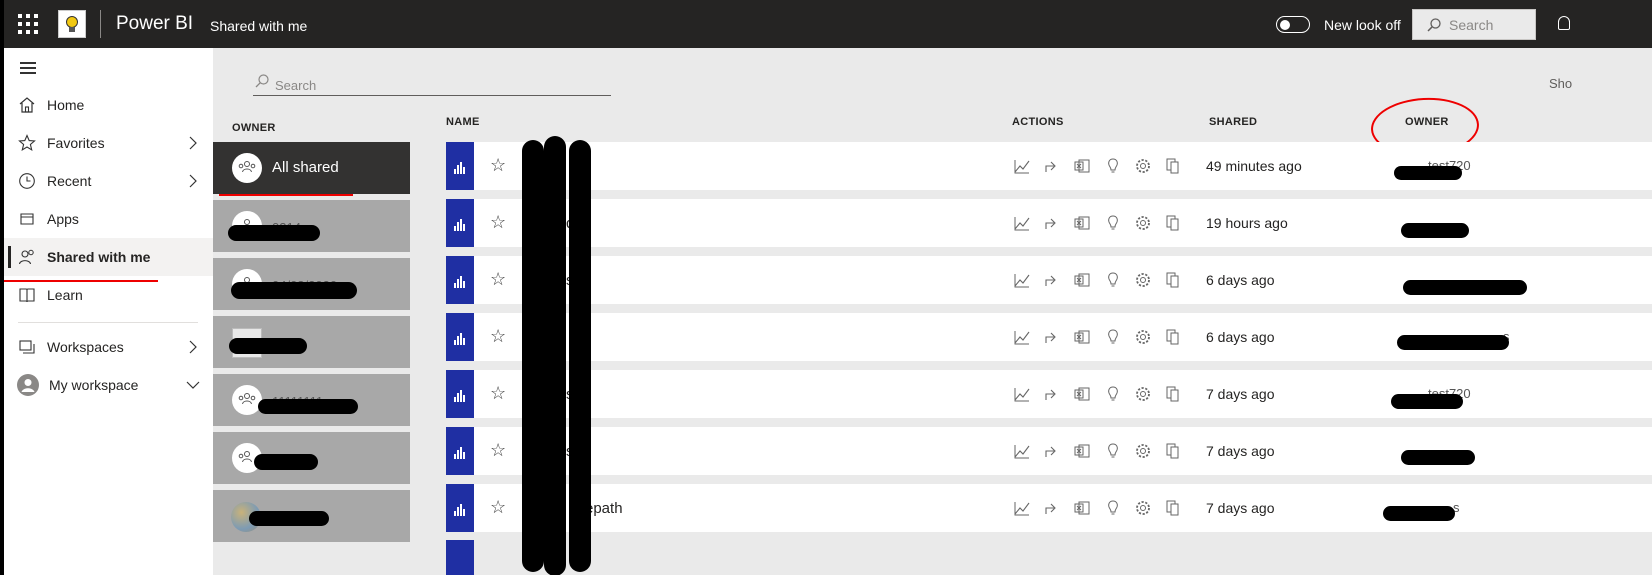 Image resolution: width=1652 pixels, height=575 pixels. What do you see at coordinates (154, 24) in the screenshot?
I see `product-name: Power BI` at bounding box center [154, 24].